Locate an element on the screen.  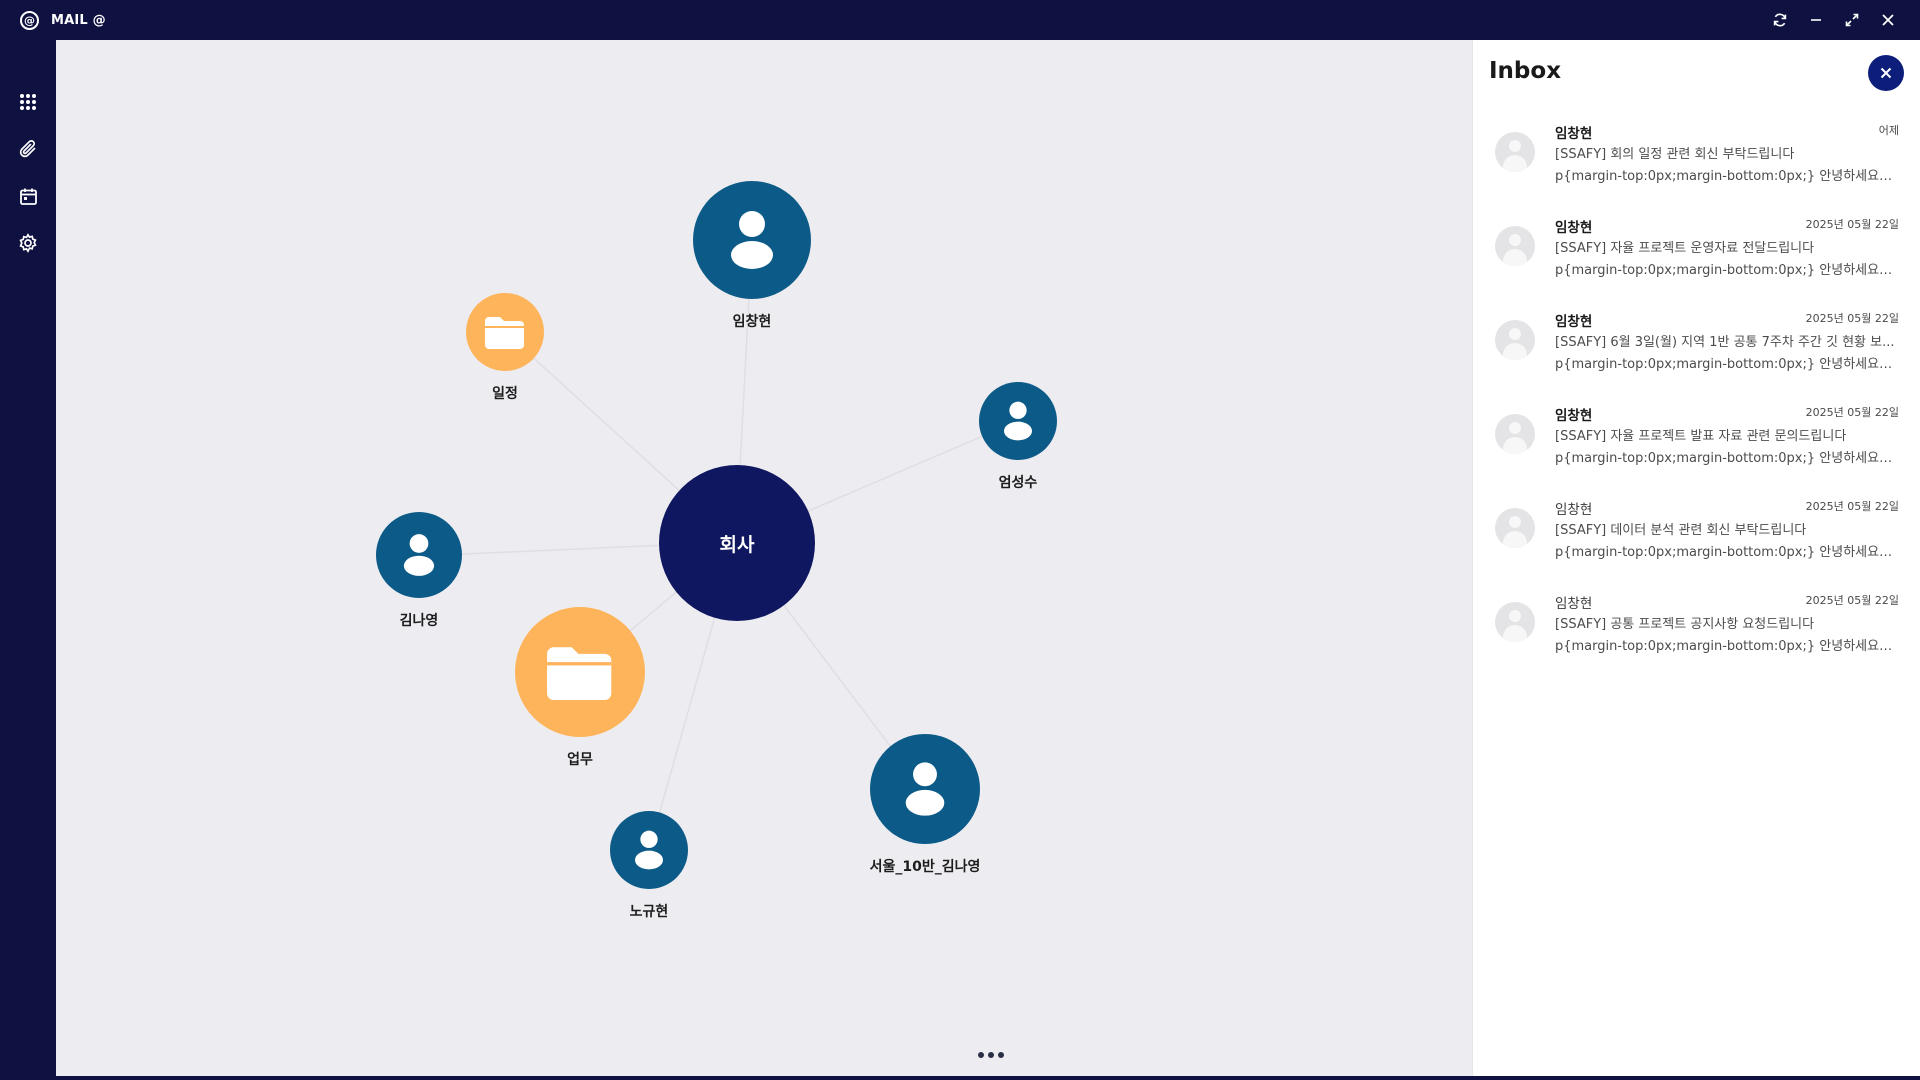
sidebar-item-settings is located at coordinates (28, 243).